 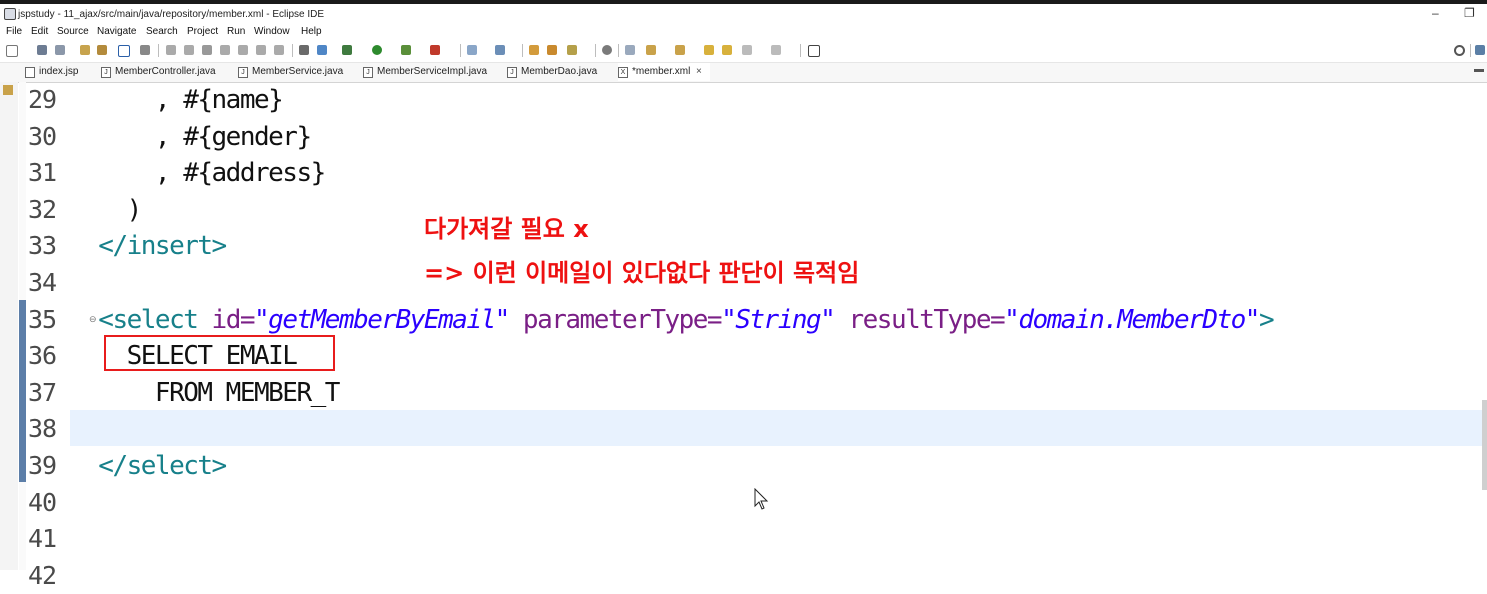 What do you see at coordinates (919, 319) in the screenshot?
I see `xml-attr-result-type: resultType=` at bounding box center [919, 319].